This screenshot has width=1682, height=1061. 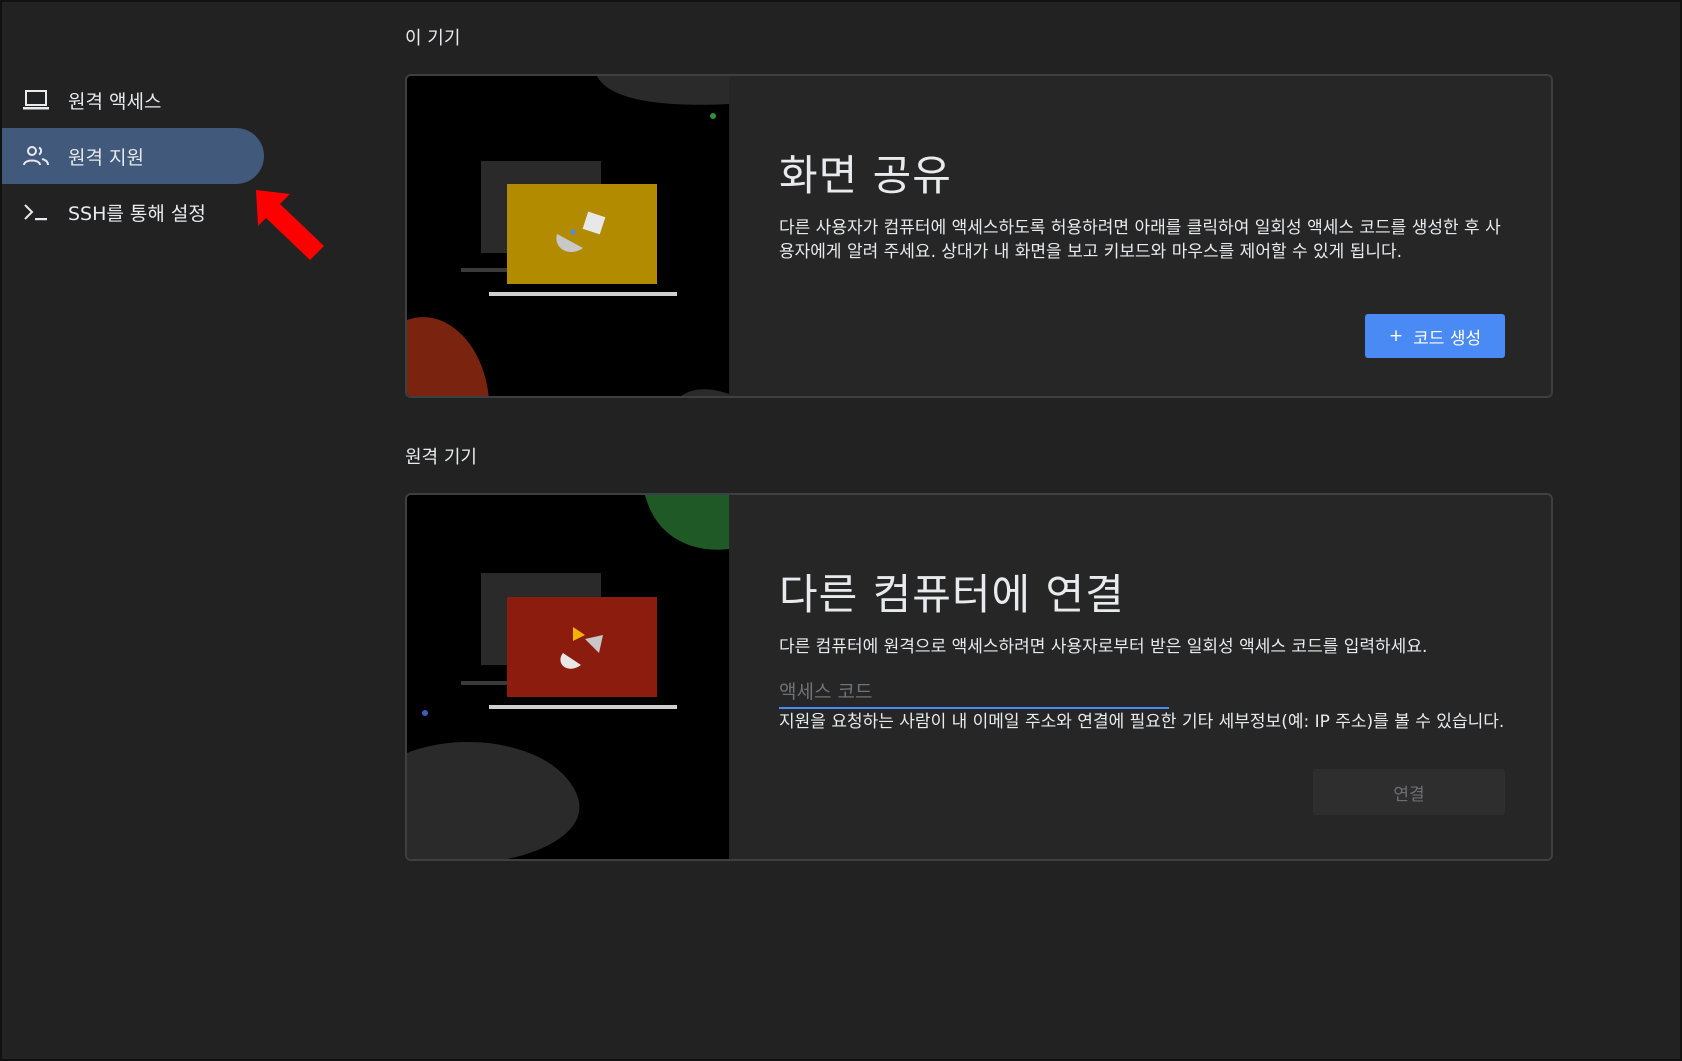 What do you see at coordinates (865, 175) in the screenshot?
I see `card-heading: 화면 공유` at bounding box center [865, 175].